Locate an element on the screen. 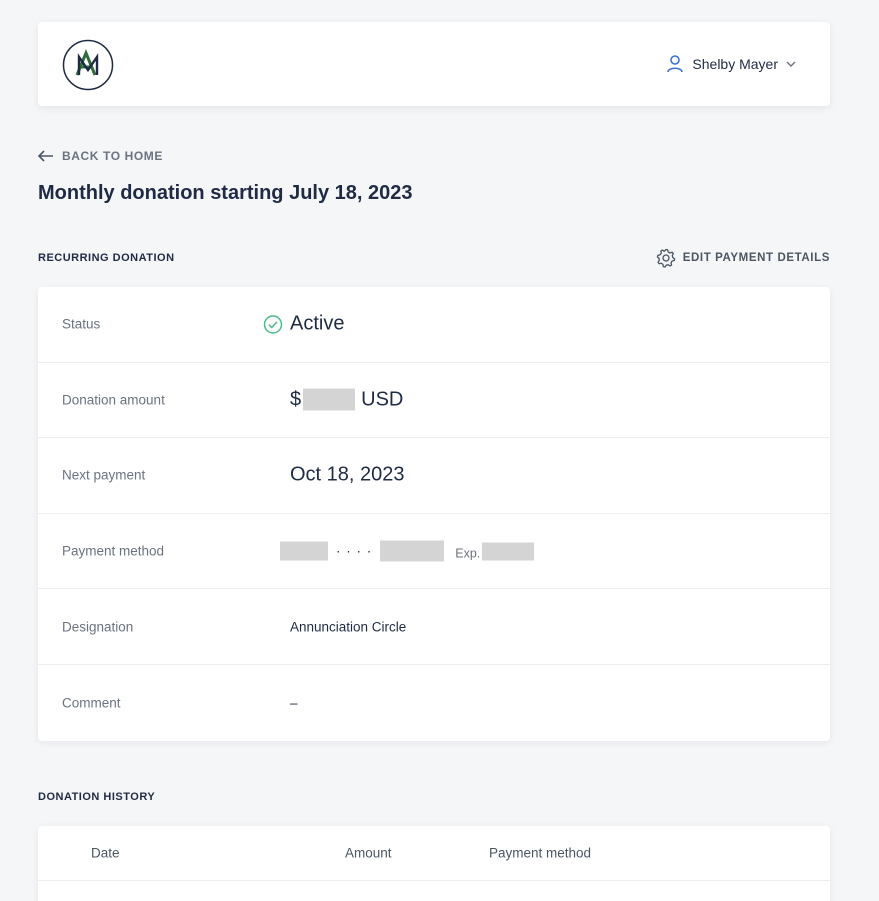  expiration-label: Exp. is located at coordinates (468, 553).